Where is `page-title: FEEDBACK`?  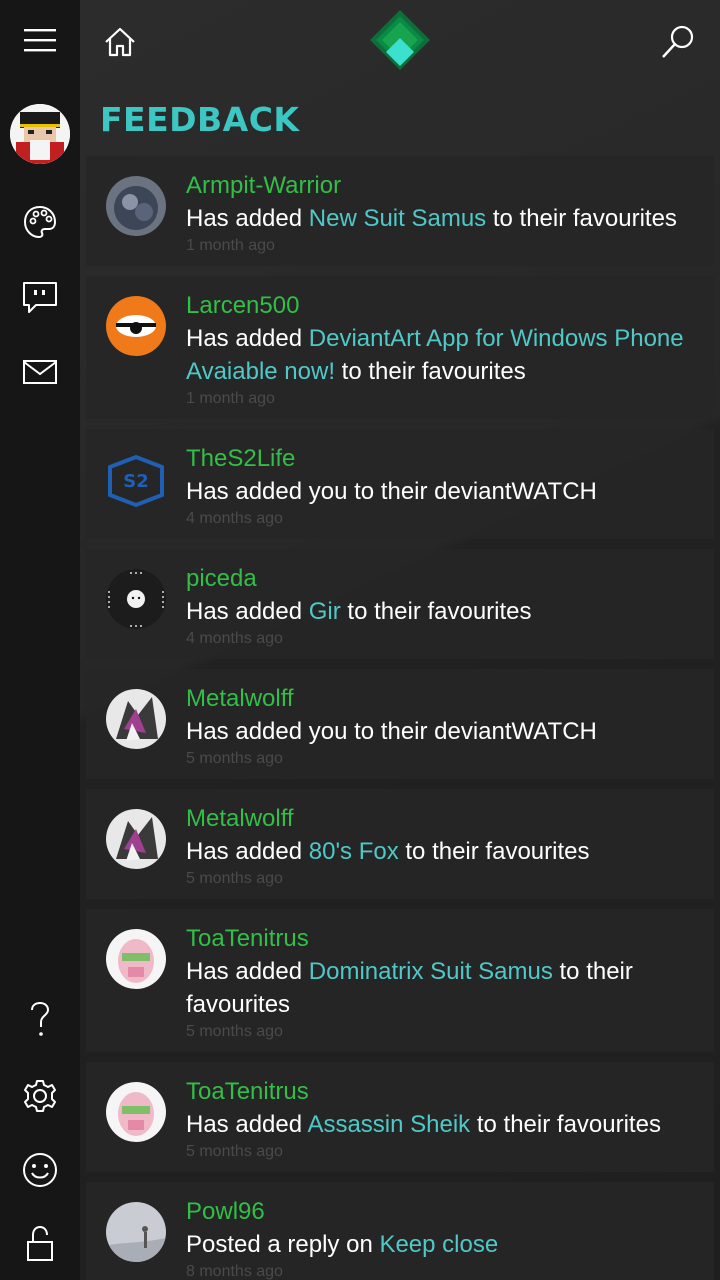 page-title: FEEDBACK is located at coordinates (200, 119).